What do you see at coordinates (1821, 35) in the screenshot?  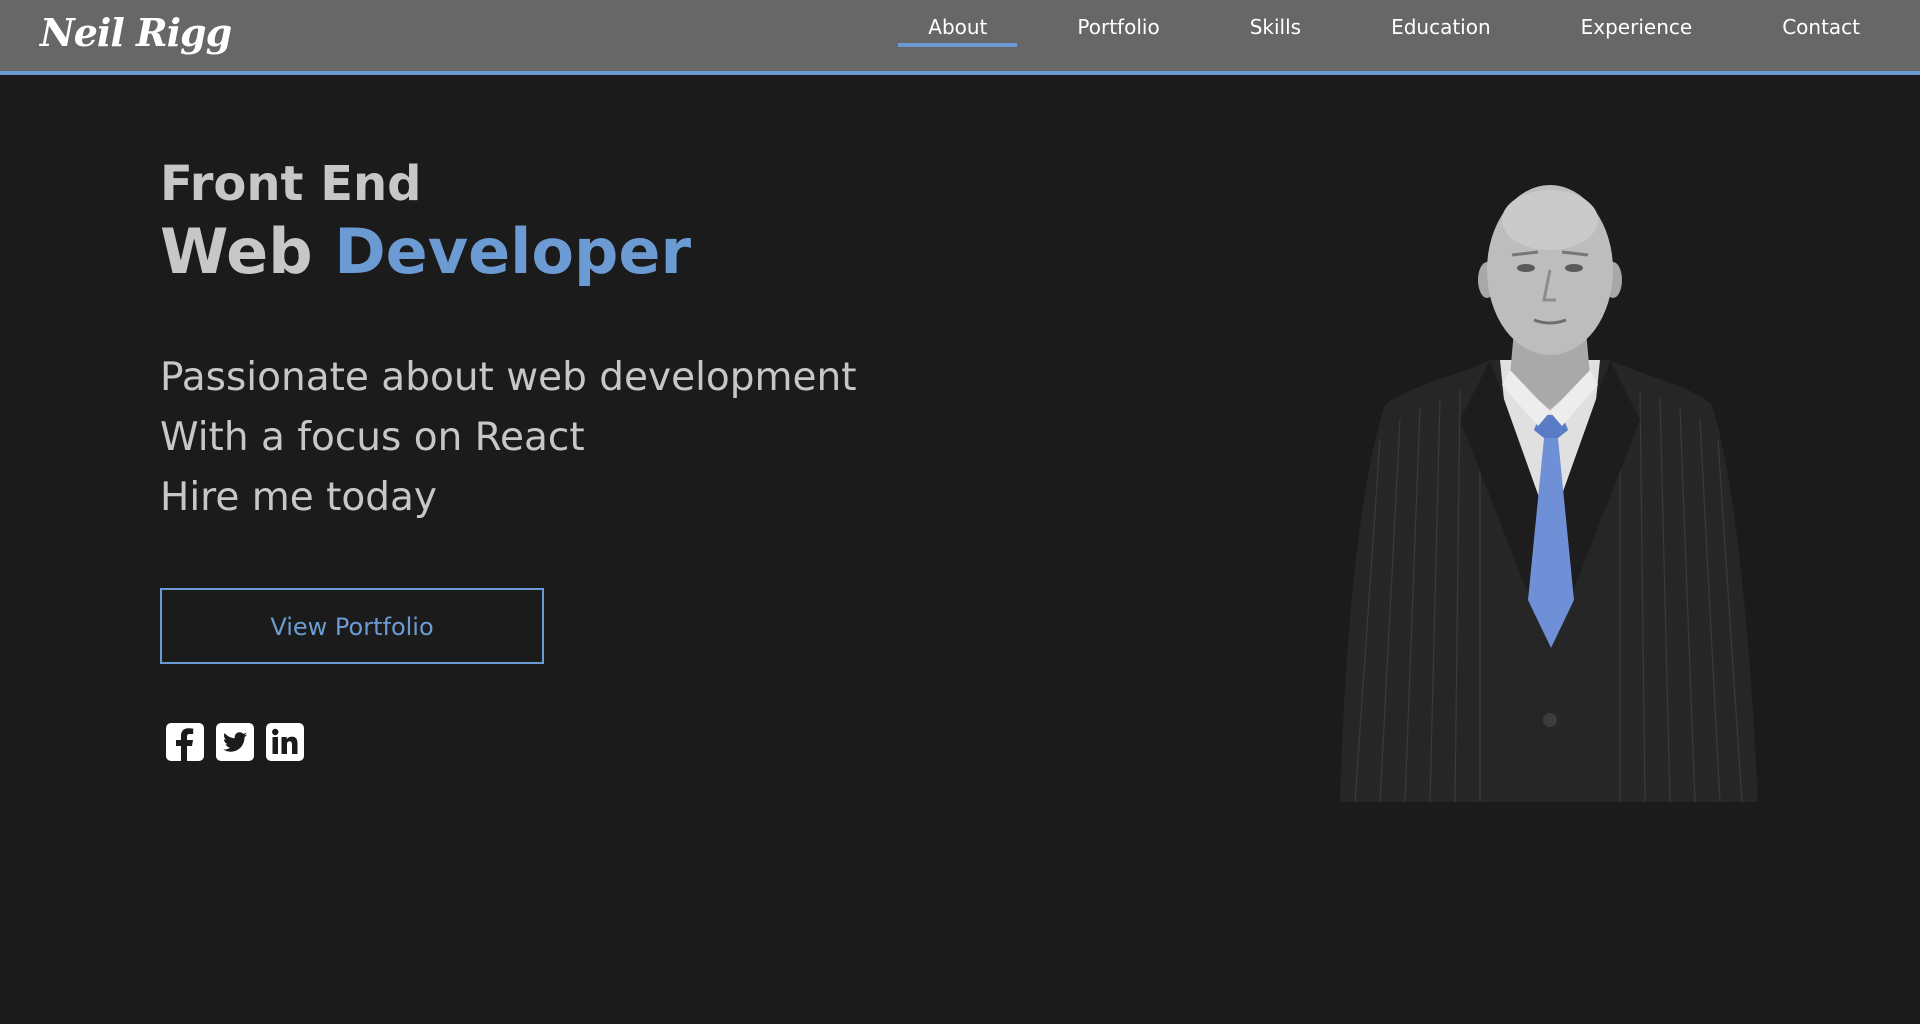 I see `nav-contact: Contact` at bounding box center [1821, 35].